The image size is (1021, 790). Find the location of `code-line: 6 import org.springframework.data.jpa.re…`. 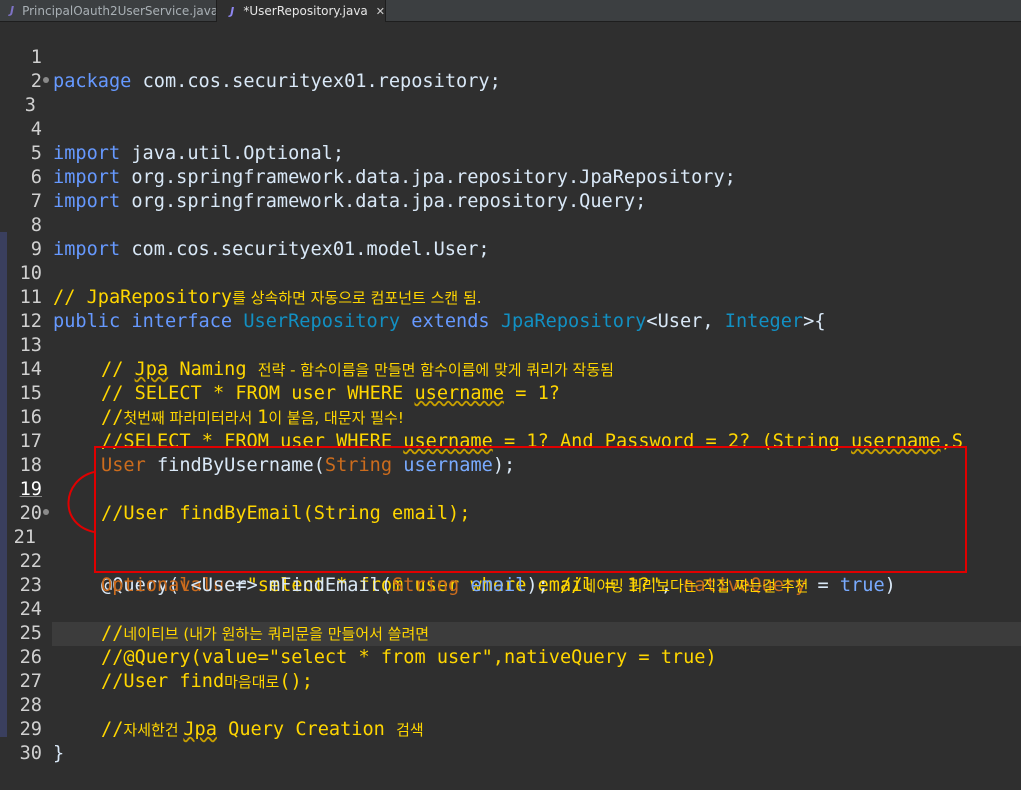

code-line: 6 import org.springframework.data.jpa.re… is located at coordinates (510, 177).